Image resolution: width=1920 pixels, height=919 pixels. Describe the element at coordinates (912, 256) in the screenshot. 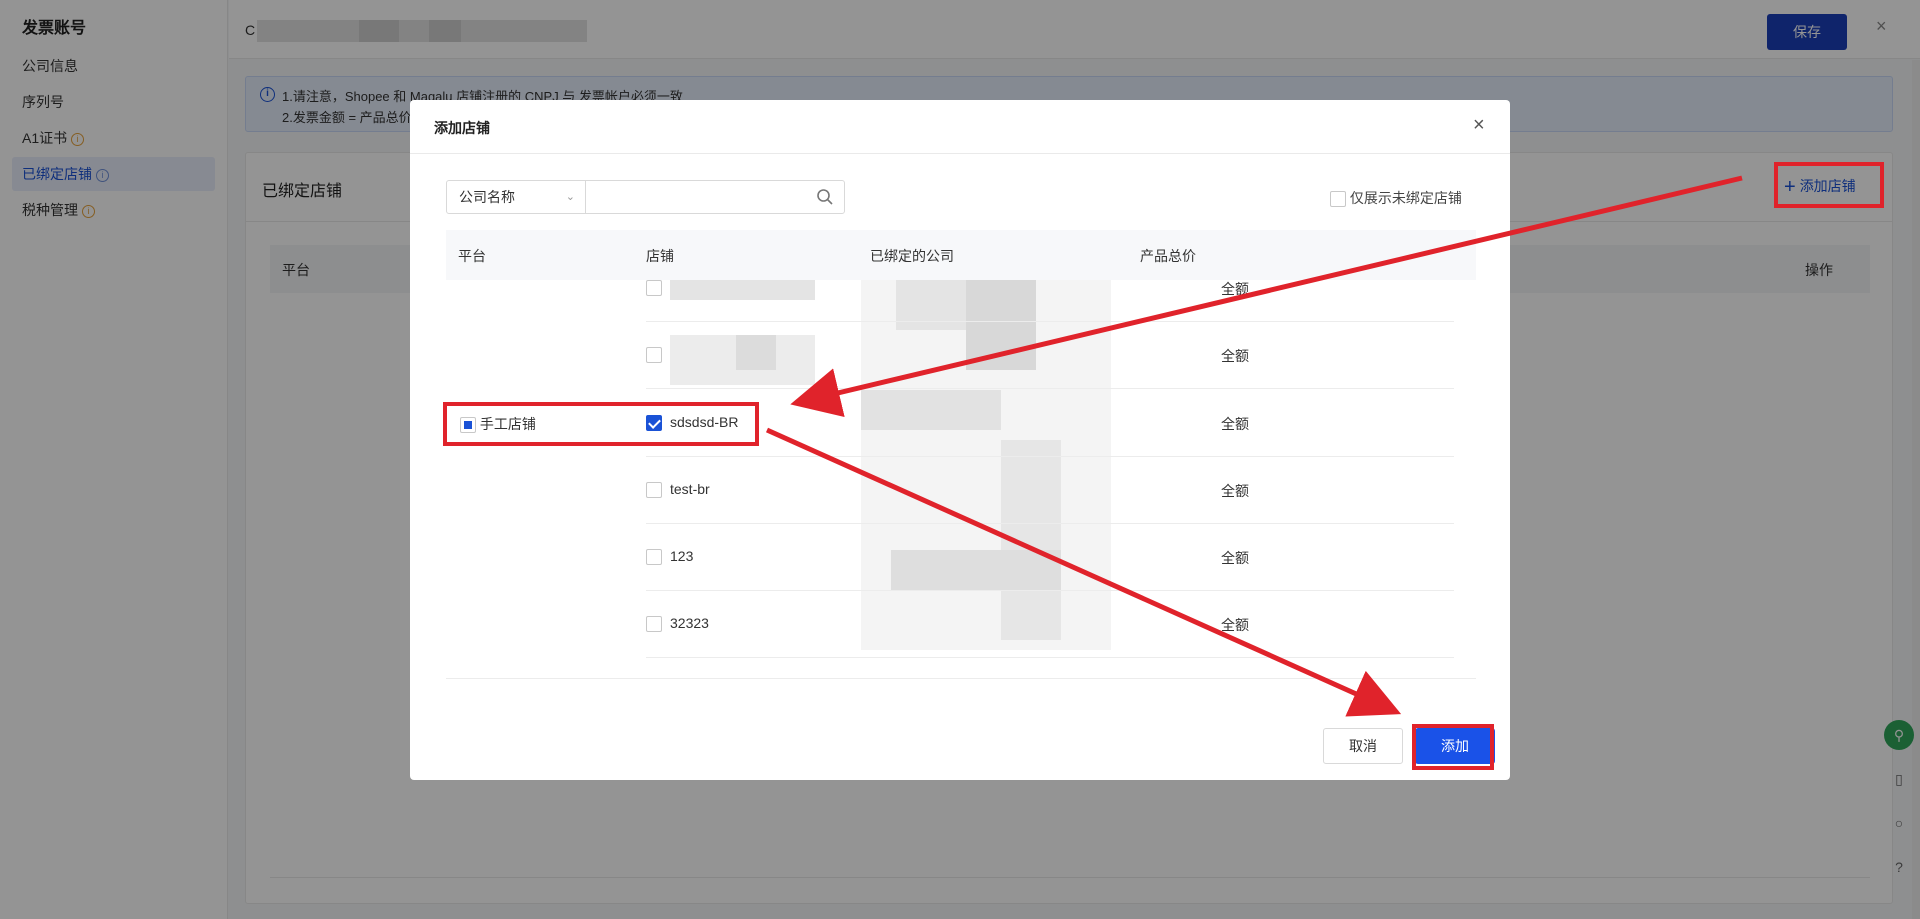

I see `column-bound-company: 已绑定的公司` at that location.